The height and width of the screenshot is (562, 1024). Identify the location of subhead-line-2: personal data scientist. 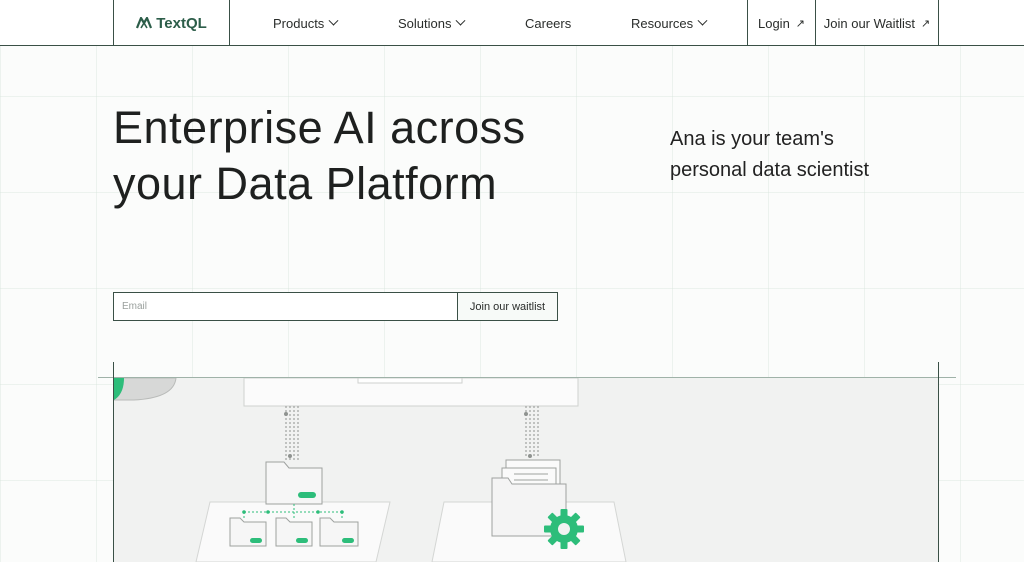
(770, 170).